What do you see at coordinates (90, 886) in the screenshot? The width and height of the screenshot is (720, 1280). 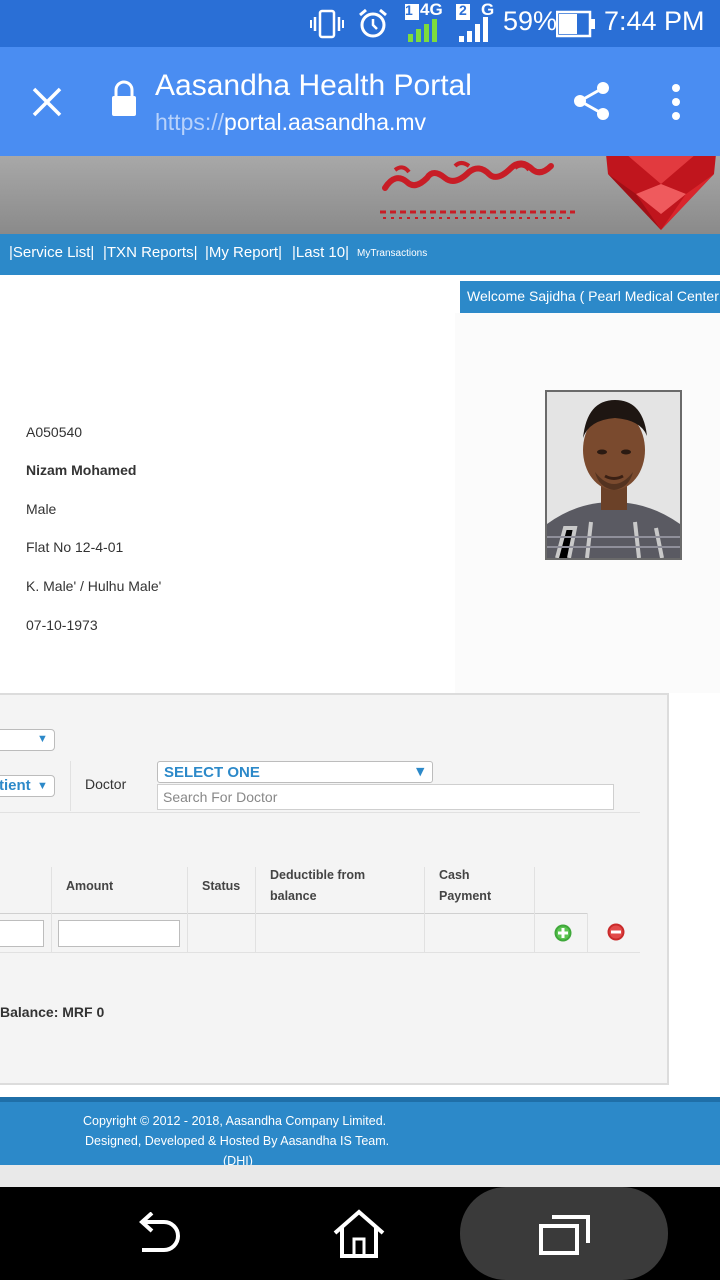 I see `col-header-amount: Amount` at bounding box center [90, 886].